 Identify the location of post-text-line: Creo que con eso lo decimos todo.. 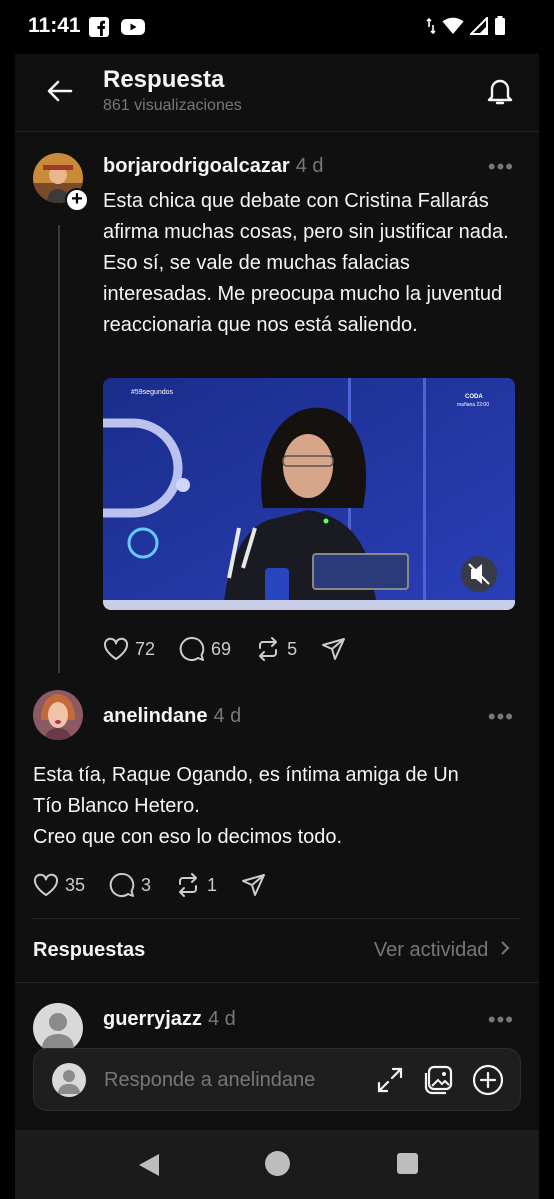
(188, 837).